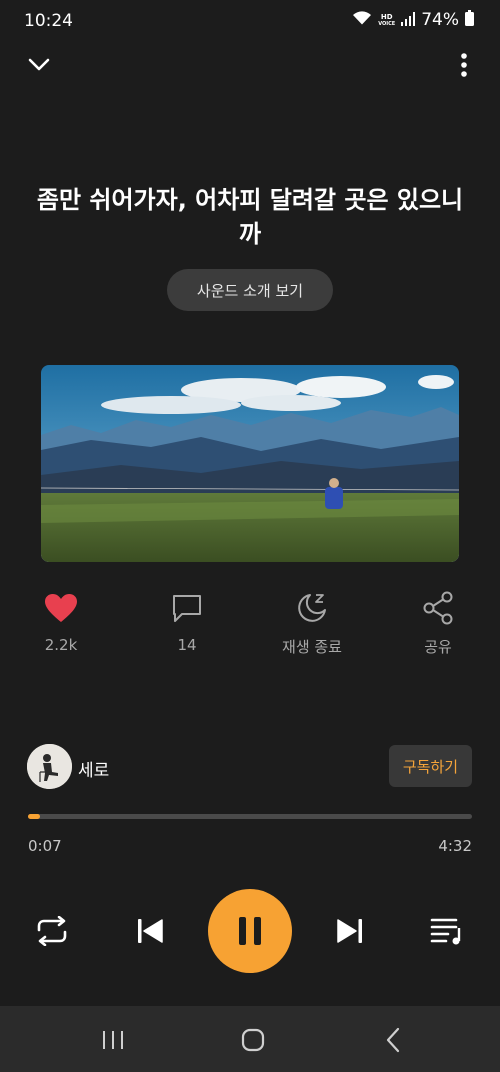 The height and width of the screenshot is (1072, 500). I want to click on chevron-down-icon, so click(39, 64).